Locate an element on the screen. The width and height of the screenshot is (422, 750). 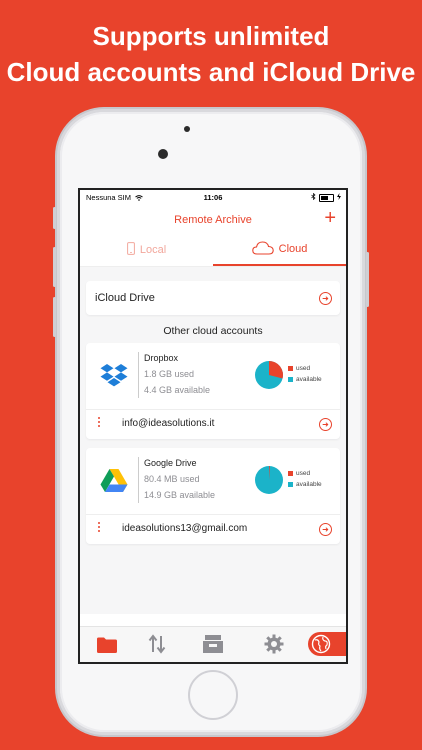
promo-line-2: Cloud accounts and iCloud Drive is located at coordinates (211, 72).